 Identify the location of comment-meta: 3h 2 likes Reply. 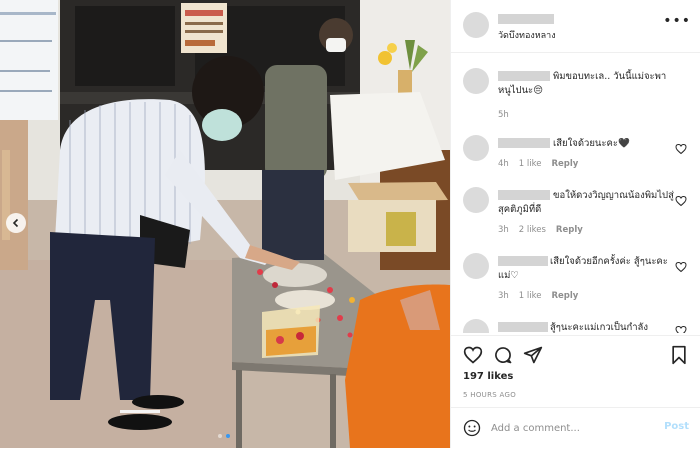
(540, 230).